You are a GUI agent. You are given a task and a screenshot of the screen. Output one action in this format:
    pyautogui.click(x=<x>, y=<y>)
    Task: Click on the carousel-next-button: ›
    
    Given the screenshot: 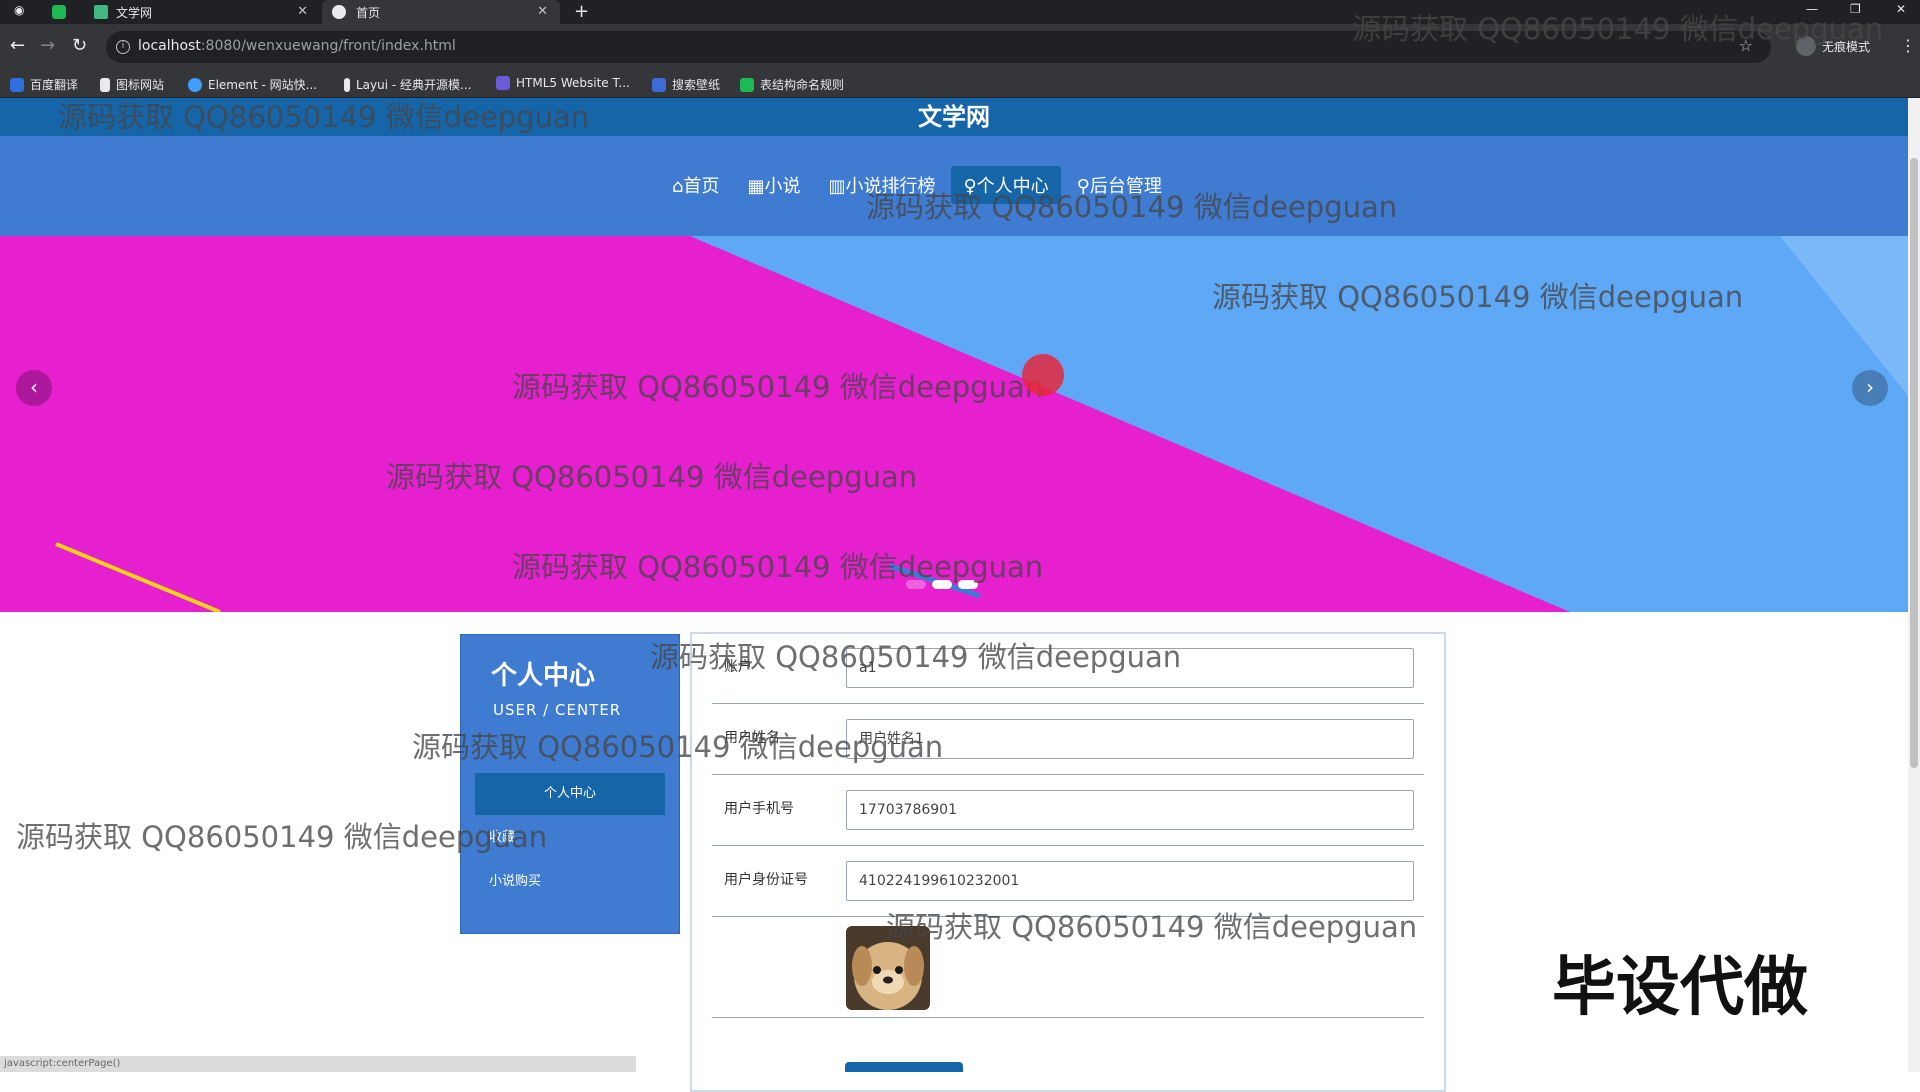 What is the action you would take?
    pyautogui.click(x=1870, y=388)
    